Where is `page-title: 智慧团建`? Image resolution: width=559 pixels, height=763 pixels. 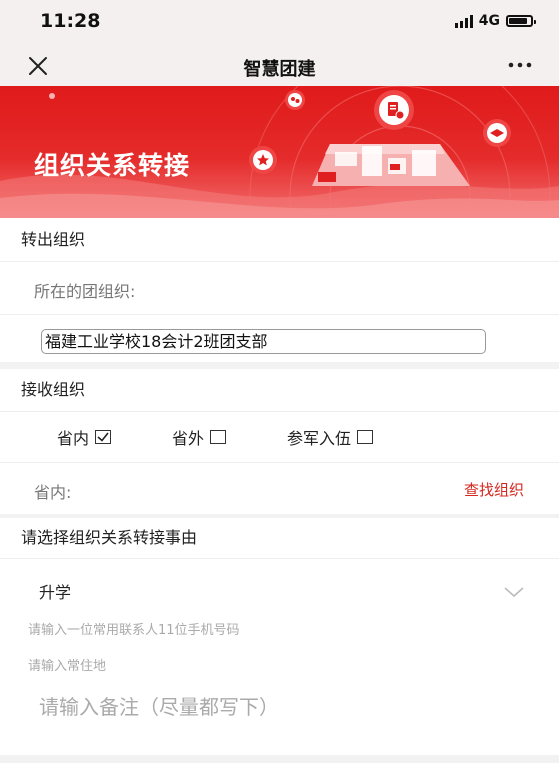 page-title: 智慧团建 is located at coordinates (279, 69).